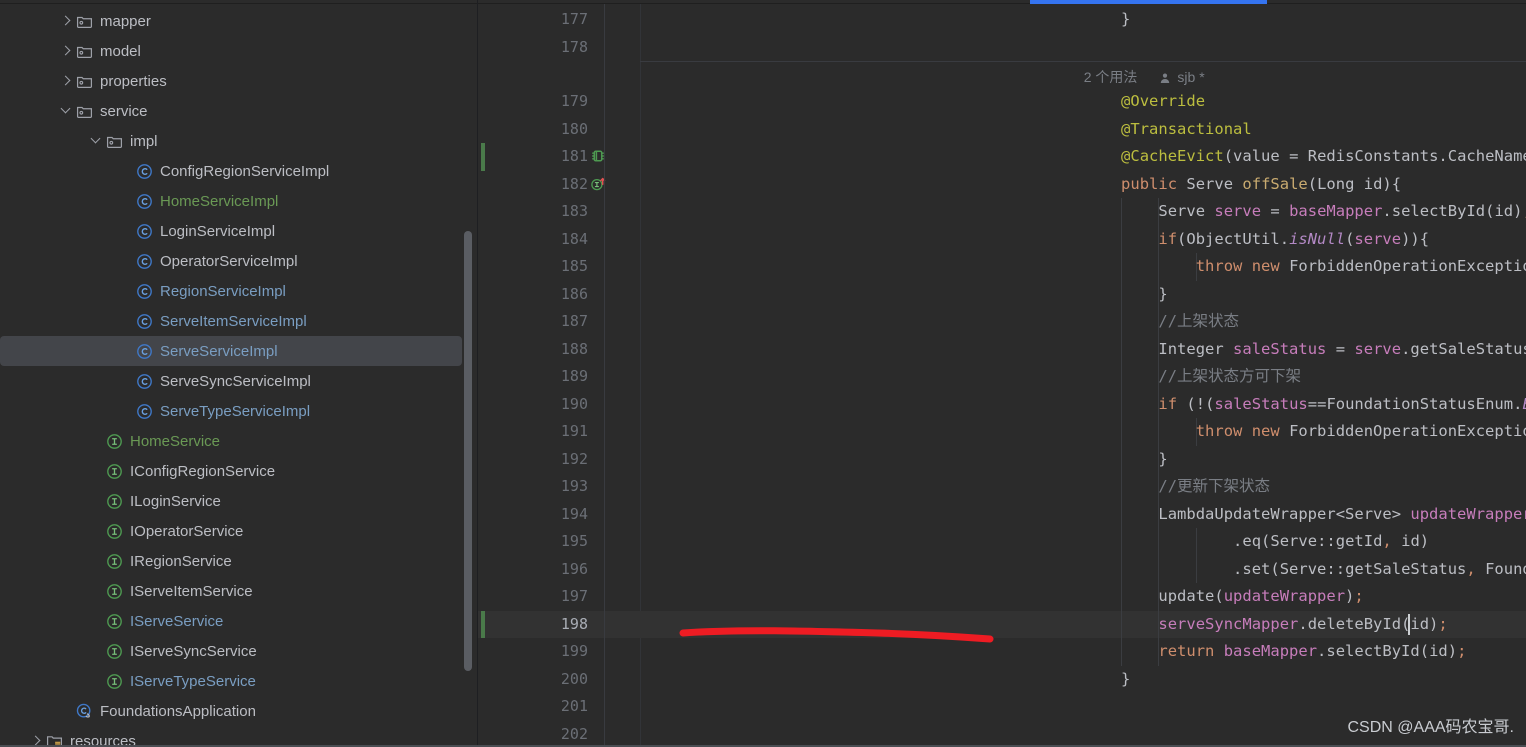 The width and height of the screenshot is (1526, 747). What do you see at coordinates (128, 711) in the screenshot?
I see `tree-item-foundationsapplication: FoundationsApplication` at bounding box center [128, 711].